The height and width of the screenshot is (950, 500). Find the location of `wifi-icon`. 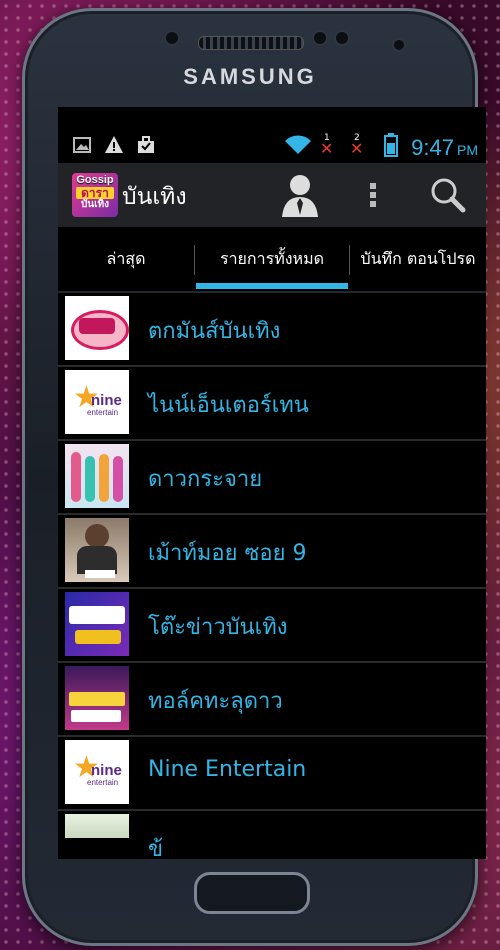

wifi-icon is located at coordinates (298, 144).